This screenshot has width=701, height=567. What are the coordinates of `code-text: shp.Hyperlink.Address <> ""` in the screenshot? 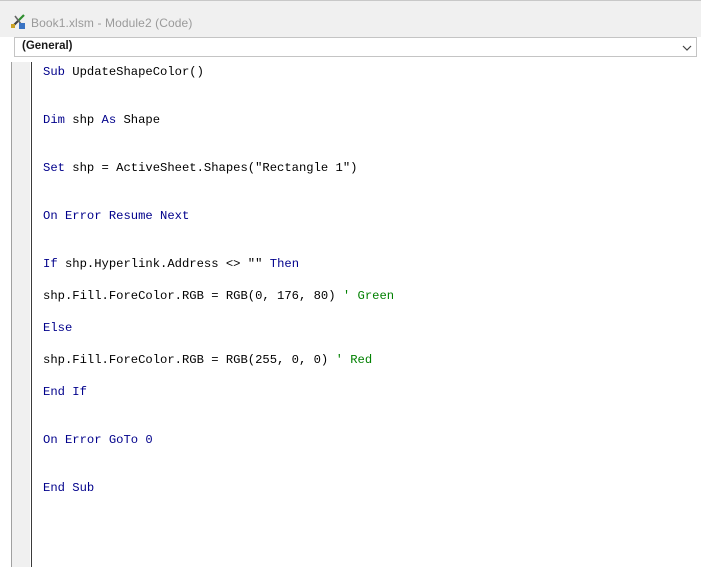 It's located at (163, 264).